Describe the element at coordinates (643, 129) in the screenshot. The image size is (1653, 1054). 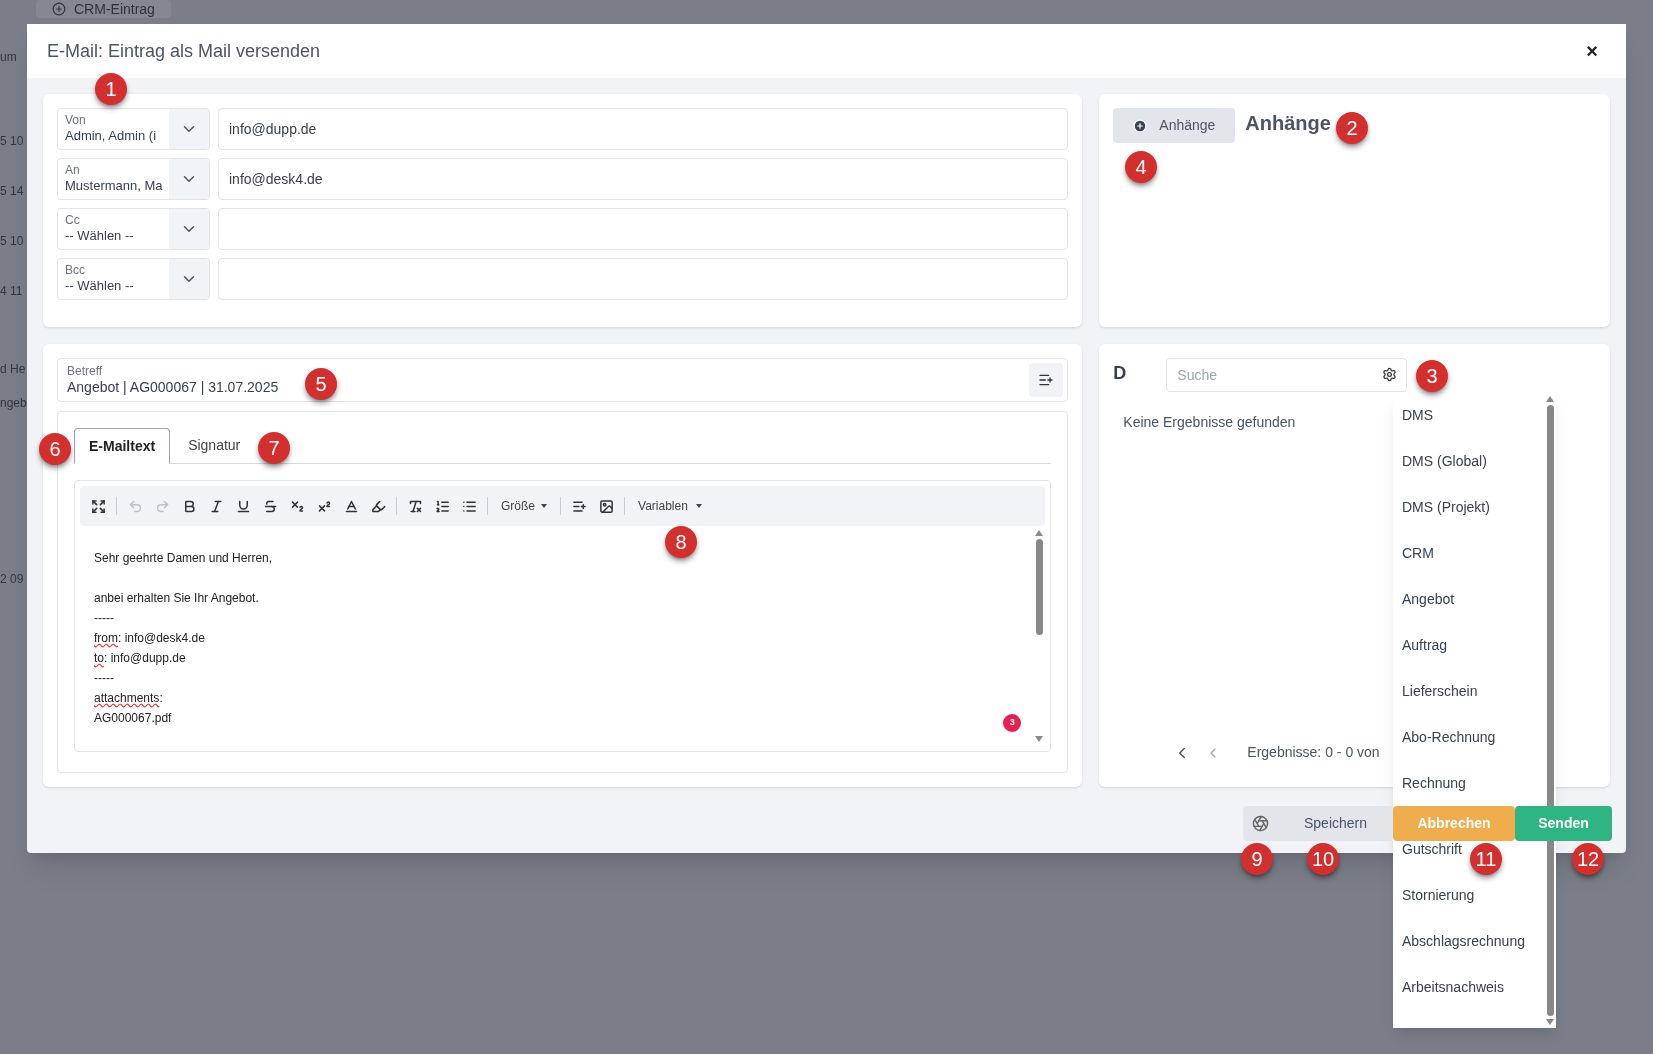
I see `address-field: info@dupp.de` at that location.